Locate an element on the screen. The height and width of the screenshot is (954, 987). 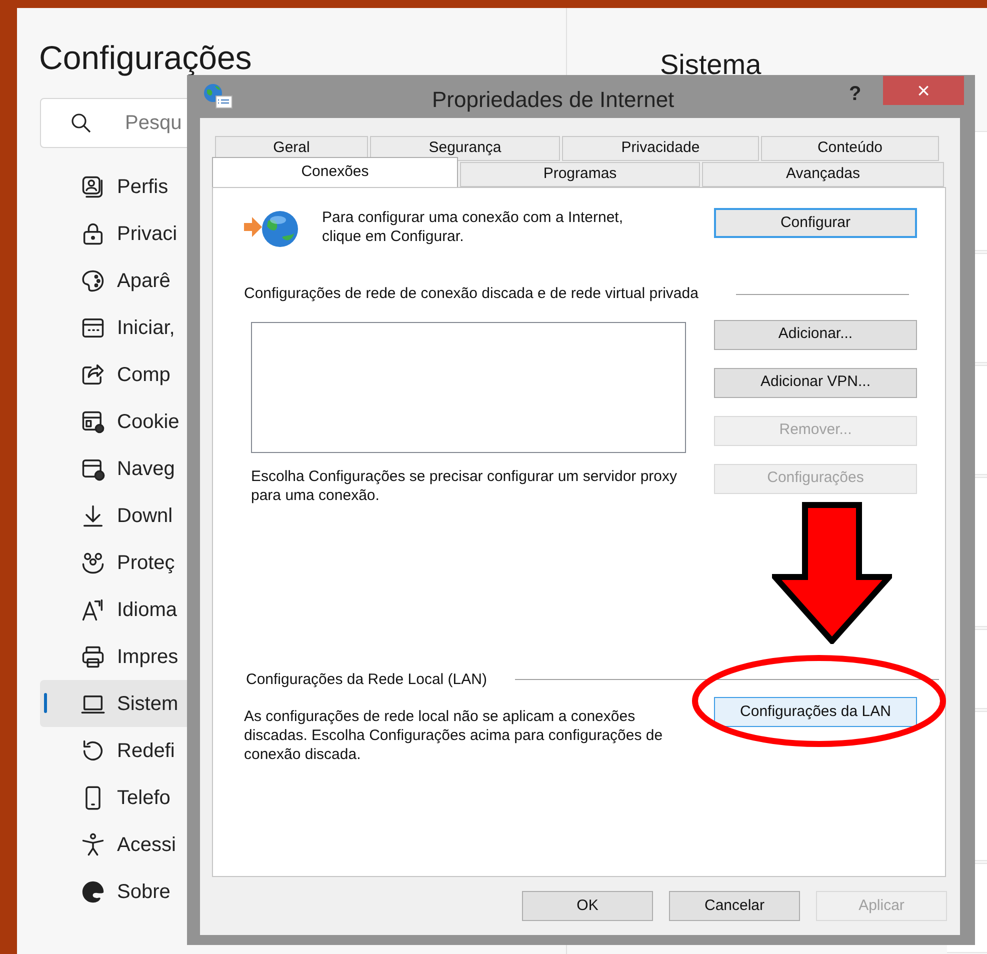
nav-label: Privaci is located at coordinates (147, 234).